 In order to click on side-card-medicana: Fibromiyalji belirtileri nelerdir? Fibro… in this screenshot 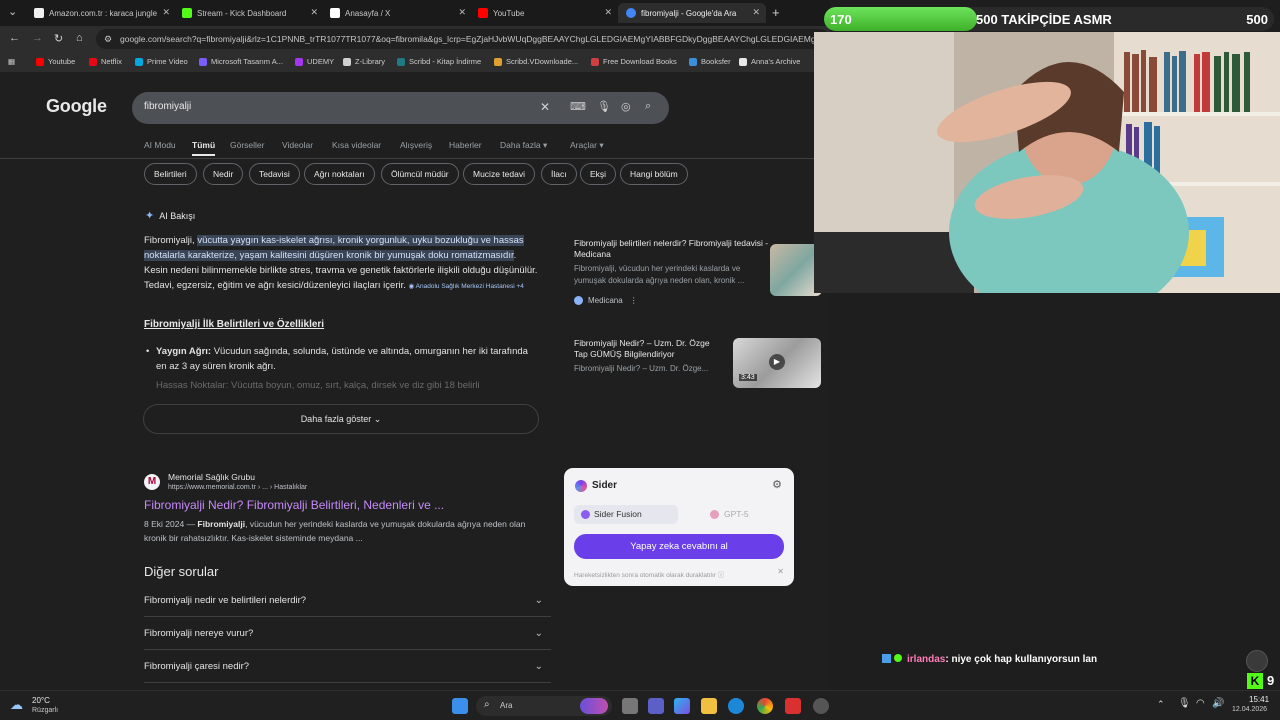, I will do `click(693, 271)`.